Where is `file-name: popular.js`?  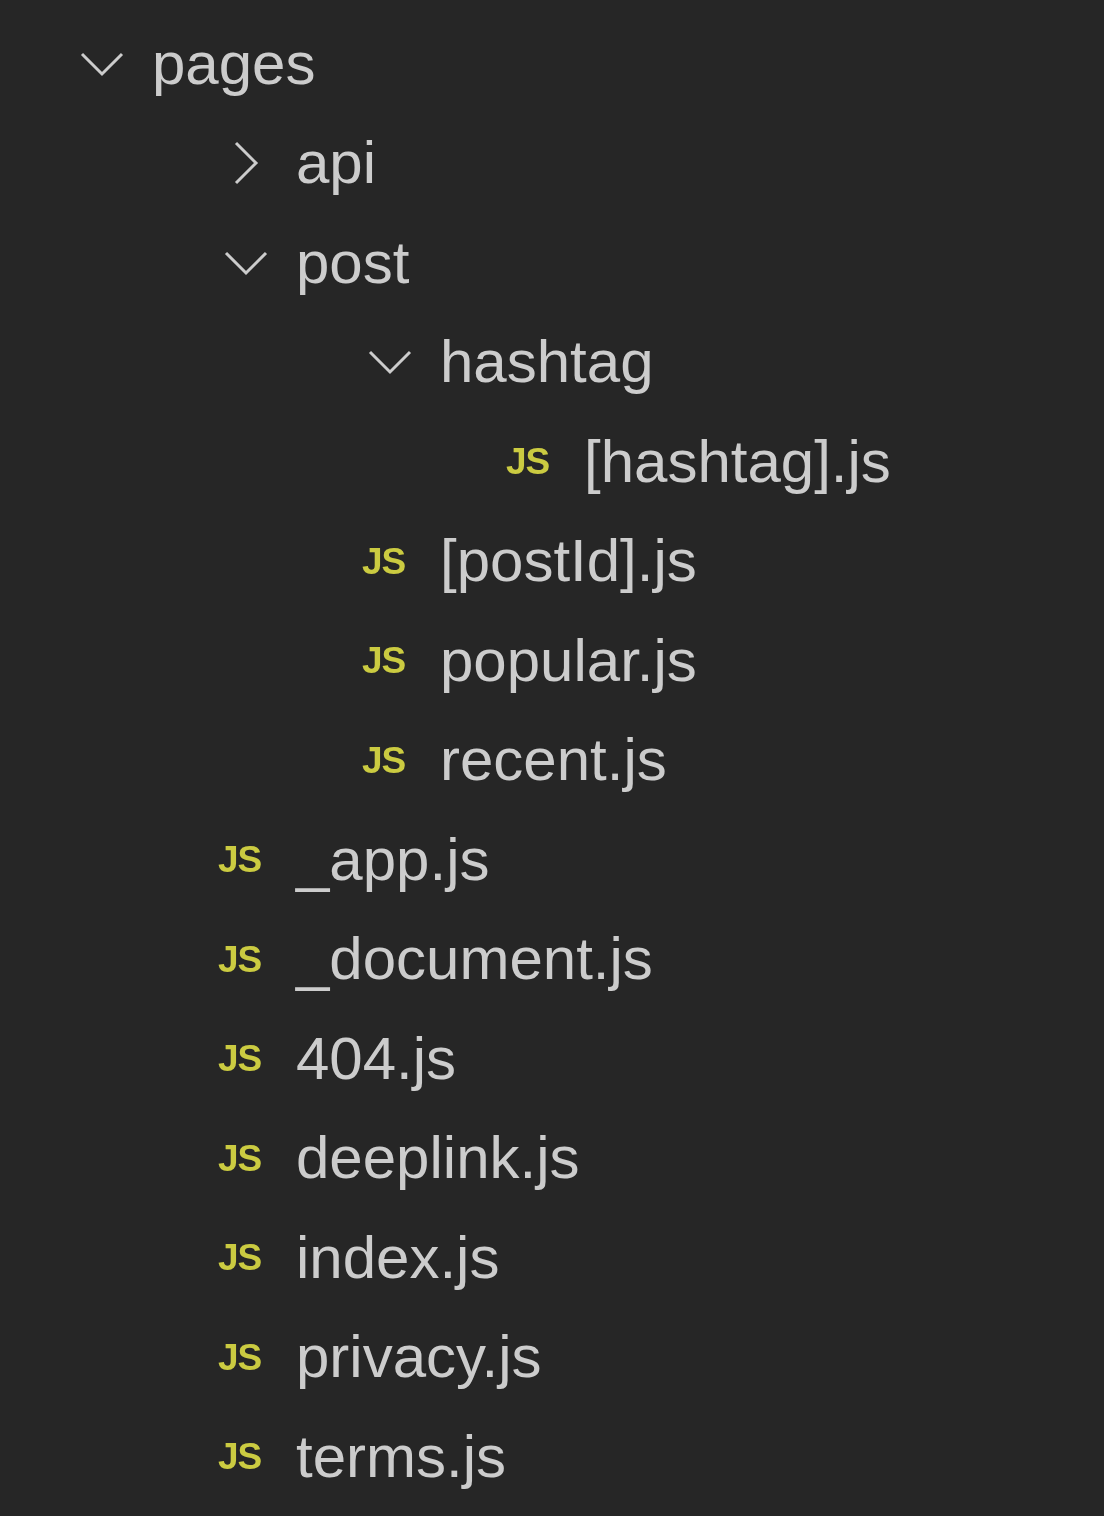 file-name: popular.js is located at coordinates (568, 660).